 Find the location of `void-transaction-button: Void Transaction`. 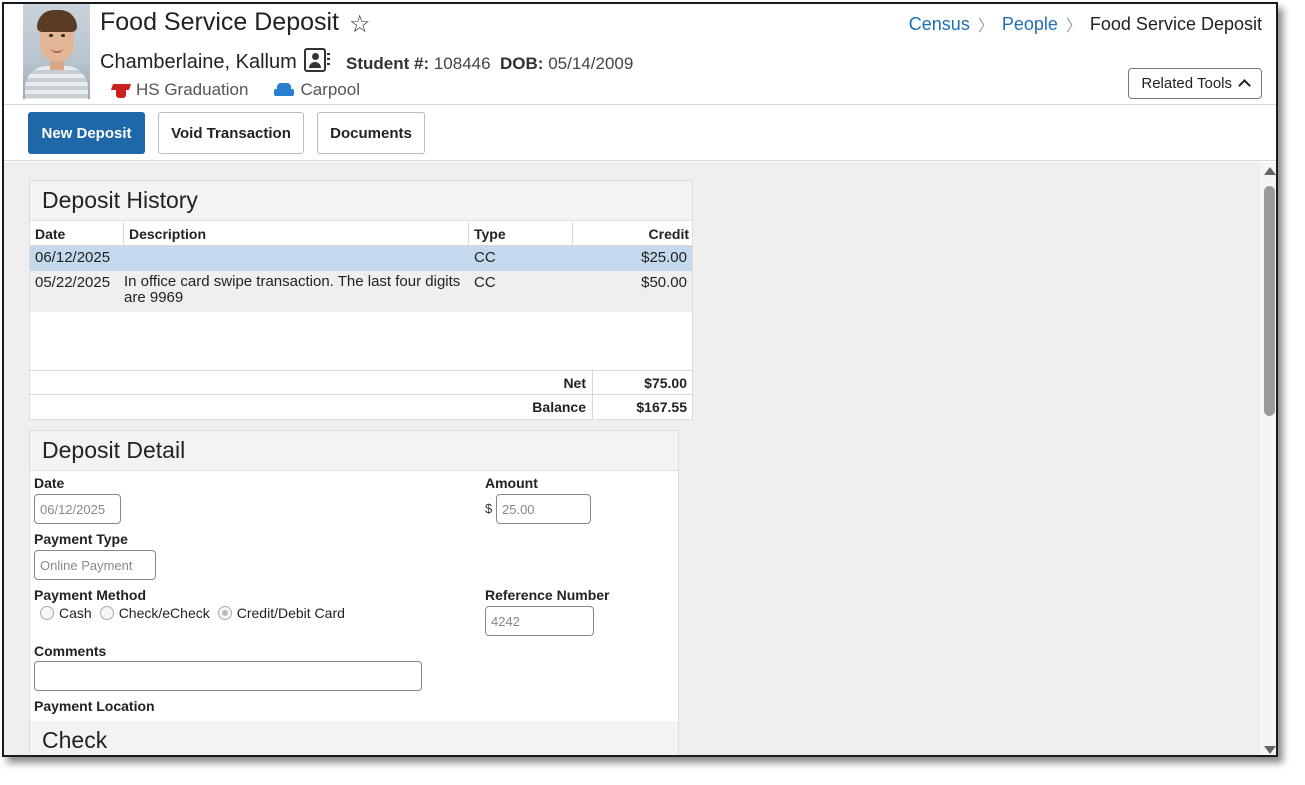

void-transaction-button: Void Transaction is located at coordinates (231, 133).